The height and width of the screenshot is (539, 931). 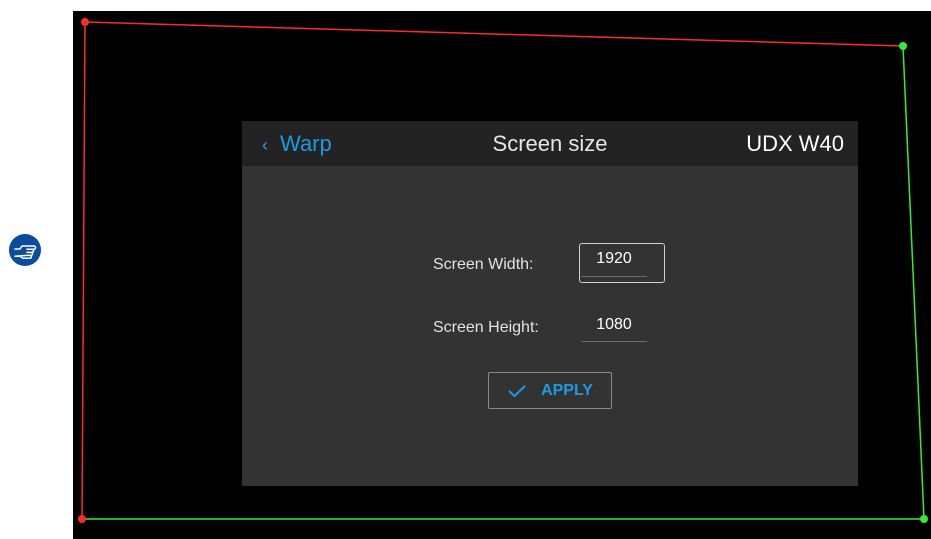 I want to click on screen-width-value: 1920, so click(x=614, y=259).